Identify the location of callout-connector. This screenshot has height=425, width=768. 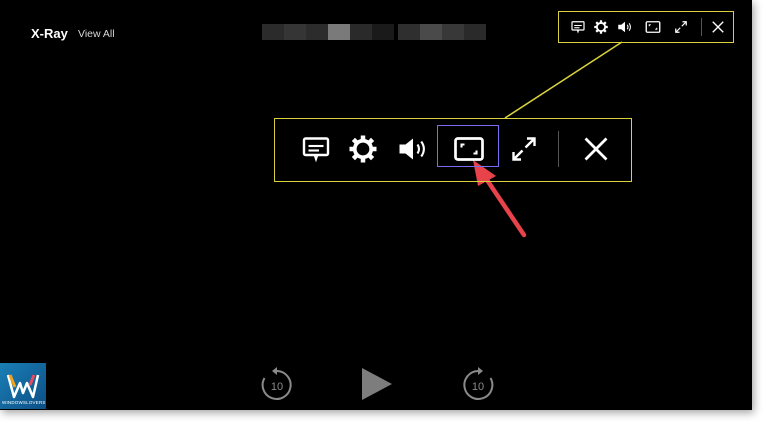
(548, 139).